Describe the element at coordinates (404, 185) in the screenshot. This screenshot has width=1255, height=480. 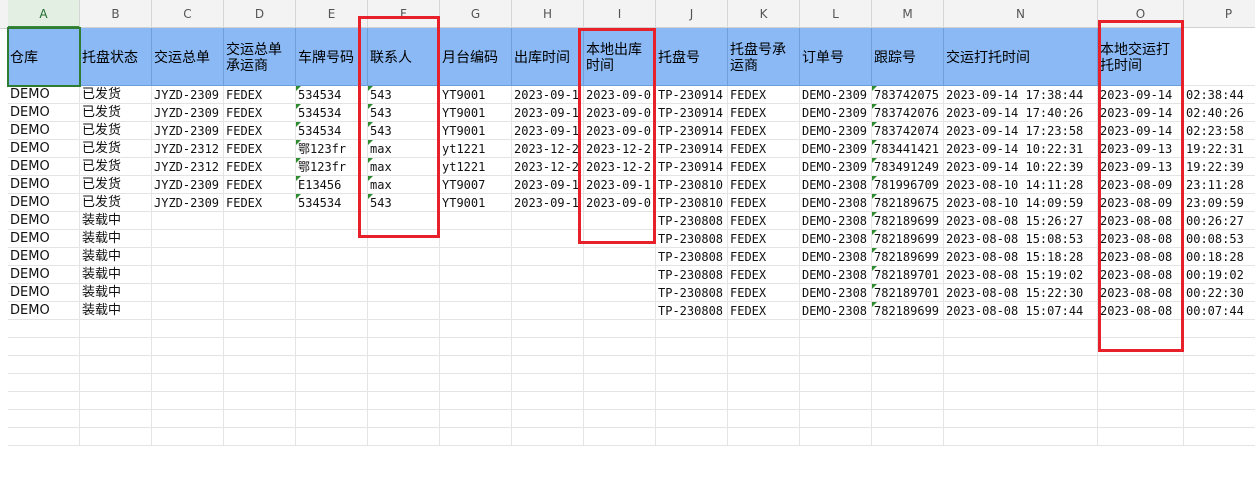
I see `cell-f7: max` at that location.